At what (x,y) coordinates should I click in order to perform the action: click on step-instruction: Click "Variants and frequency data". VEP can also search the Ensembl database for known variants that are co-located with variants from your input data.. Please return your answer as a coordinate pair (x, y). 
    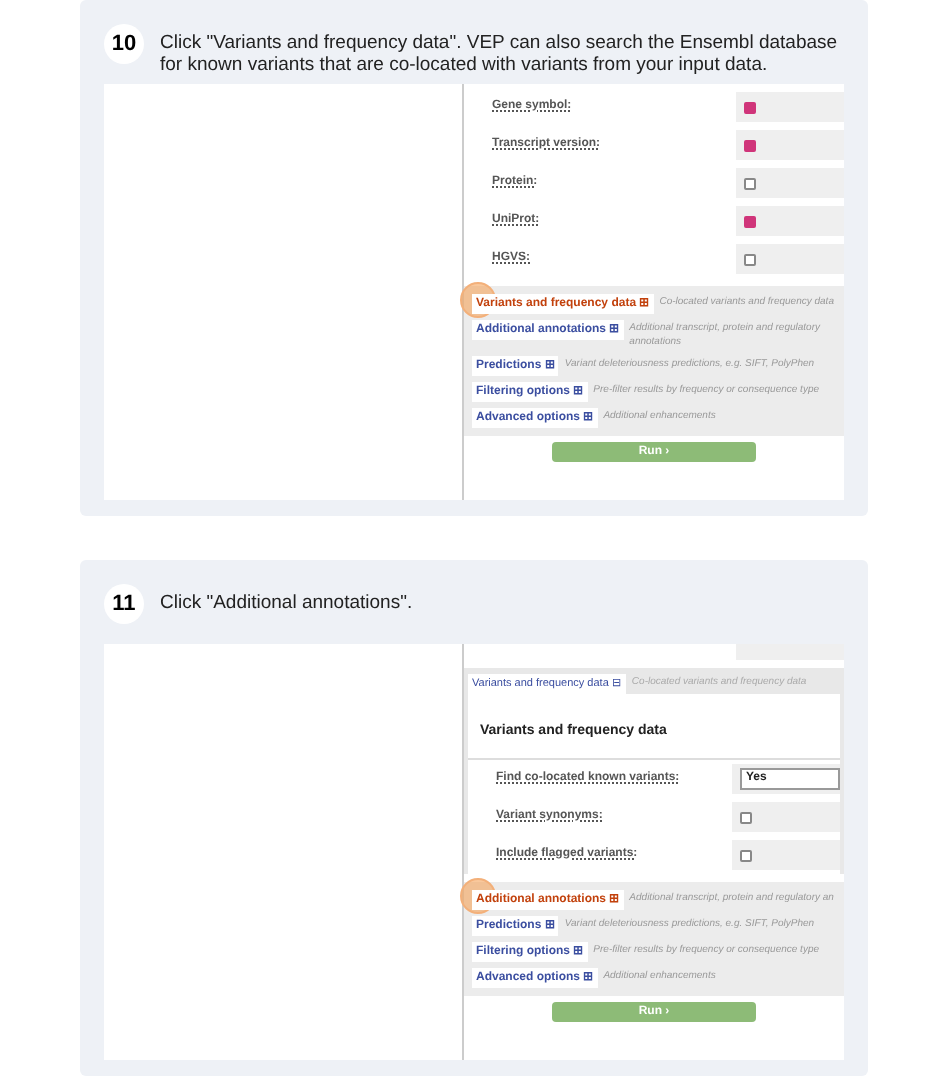
    Looking at the image, I should click on (500, 53).